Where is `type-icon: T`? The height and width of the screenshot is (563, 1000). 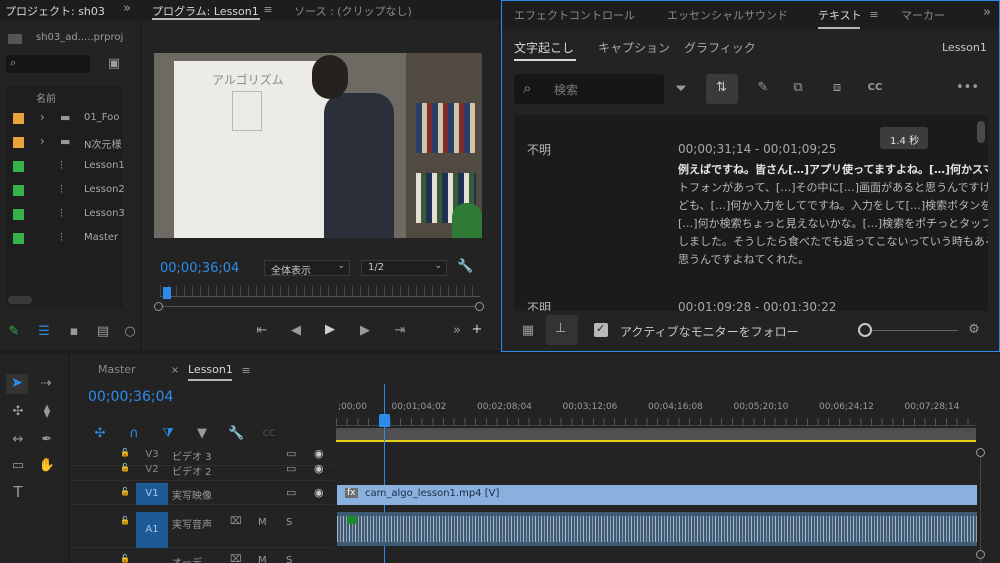 type-icon: T is located at coordinates (18, 492).